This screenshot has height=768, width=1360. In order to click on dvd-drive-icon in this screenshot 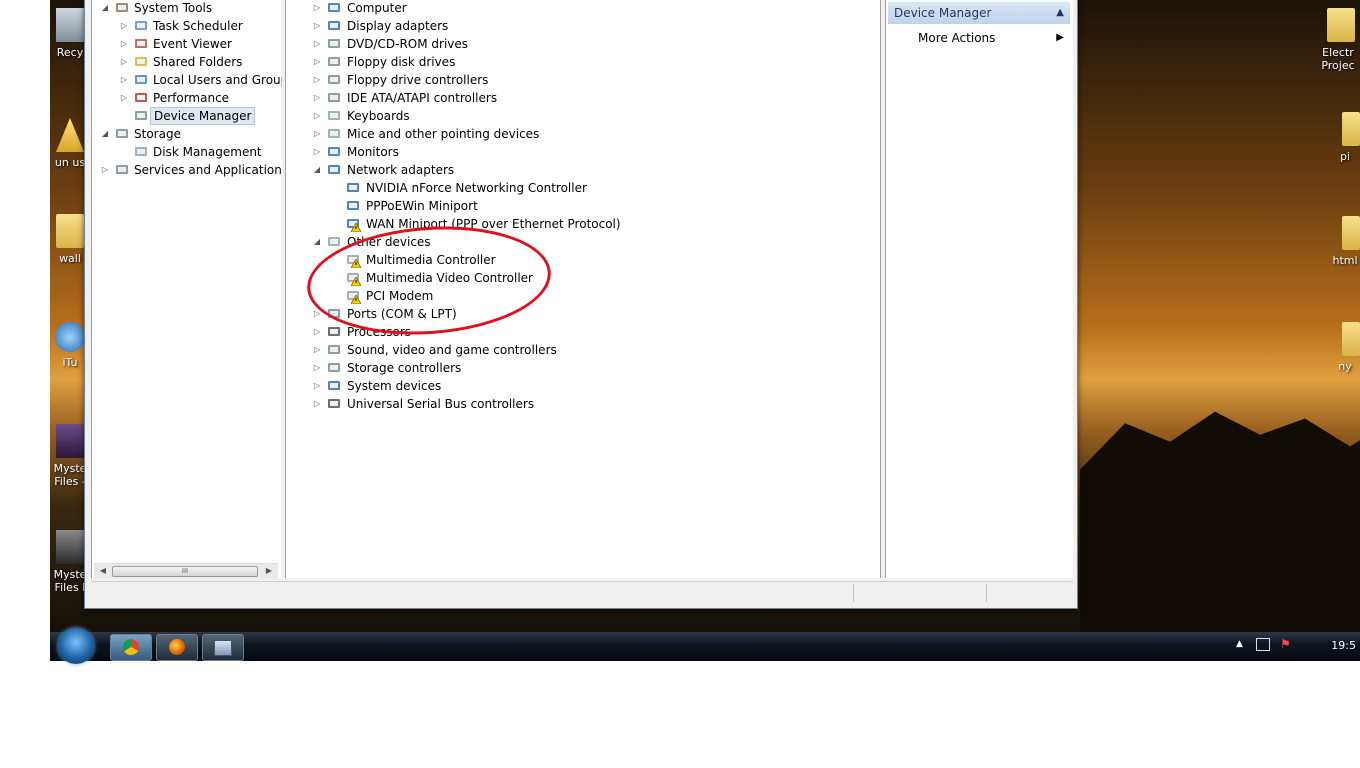, I will do `click(334, 44)`.